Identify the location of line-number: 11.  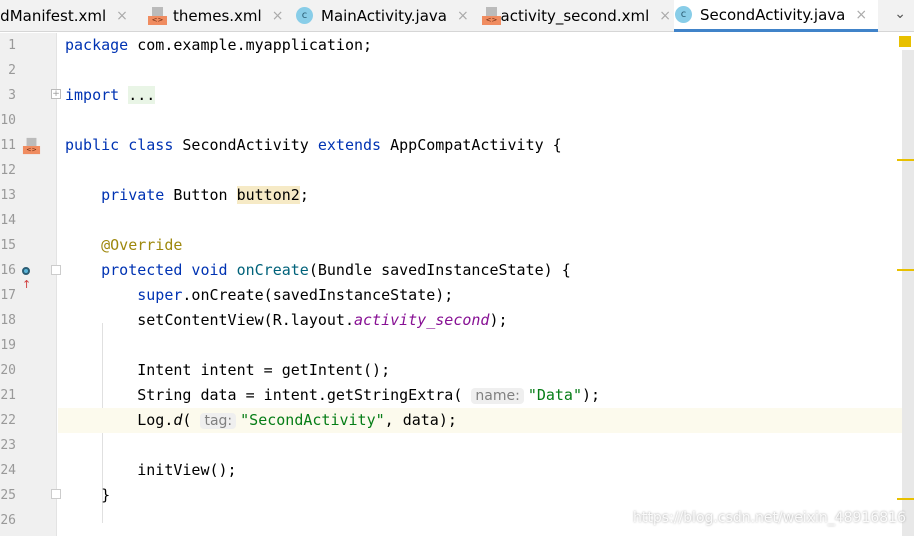
(8, 145).